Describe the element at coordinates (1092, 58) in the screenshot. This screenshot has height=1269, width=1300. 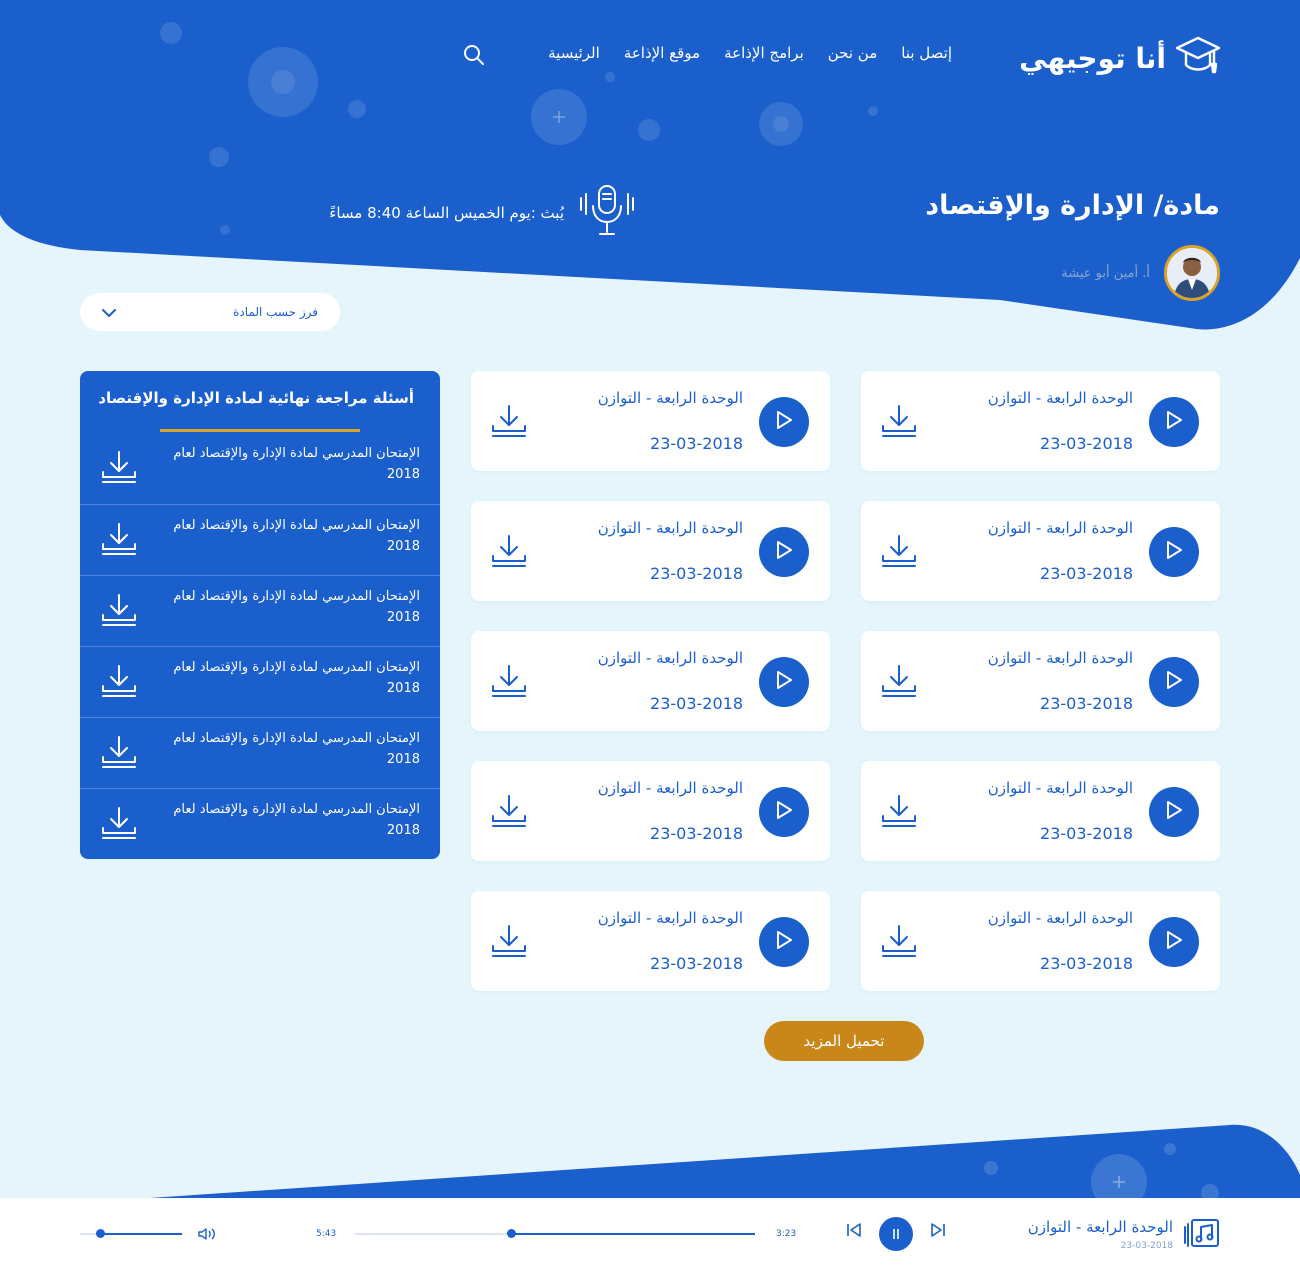
I see `logo-text: أنا توجيهي` at that location.